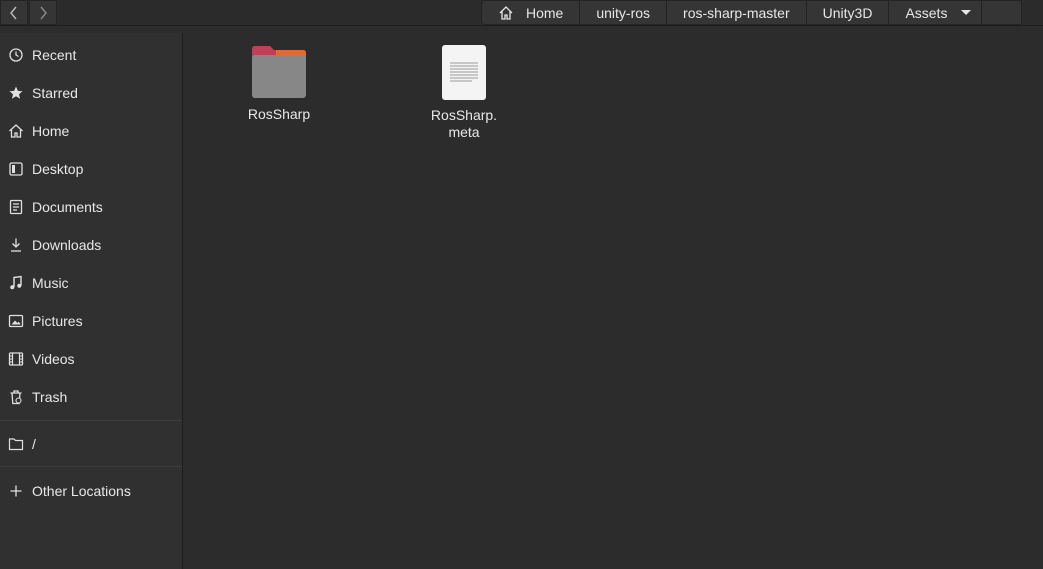 The height and width of the screenshot is (569, 1043). What do you see at coordinates (91, 93) in the screenshot?
I see `sidebar-item-starred: Starred` at bounding box center [91, 93].